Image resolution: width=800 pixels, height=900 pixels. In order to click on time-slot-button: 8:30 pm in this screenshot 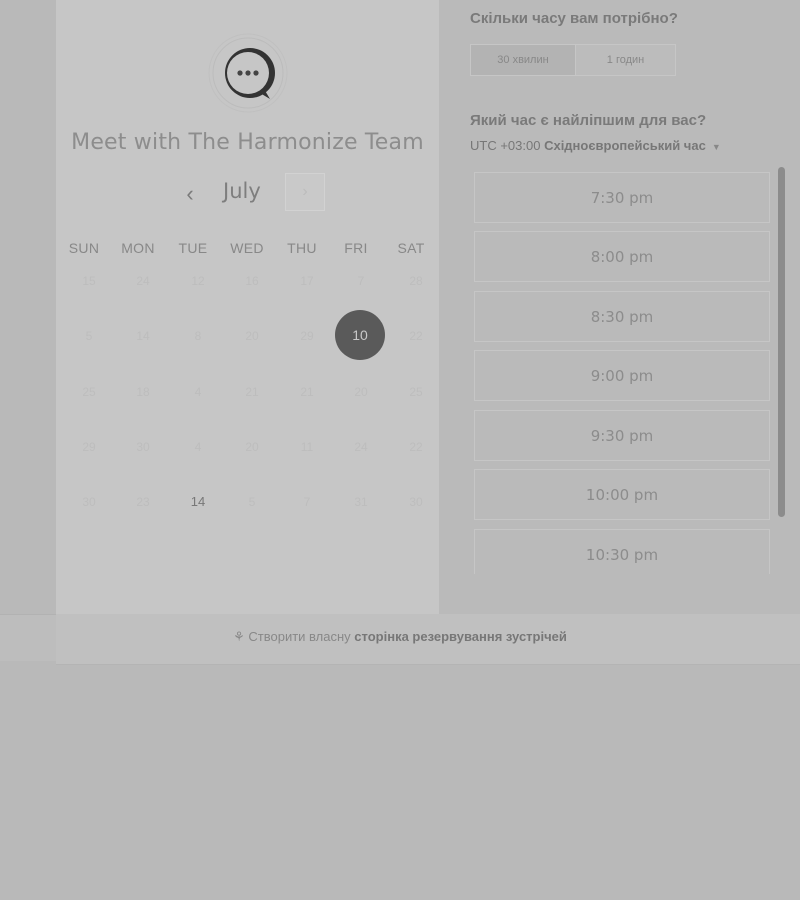, I will do `click(622, 316)`.